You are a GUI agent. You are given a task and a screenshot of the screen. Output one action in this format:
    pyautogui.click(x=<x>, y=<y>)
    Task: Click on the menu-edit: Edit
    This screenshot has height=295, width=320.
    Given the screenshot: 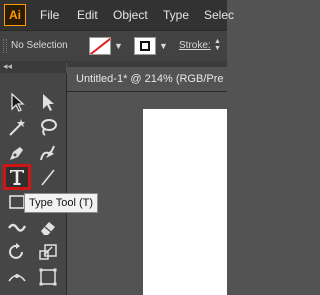 What is the action you would take?
    pyautogui.click(x=87, y=15)
    